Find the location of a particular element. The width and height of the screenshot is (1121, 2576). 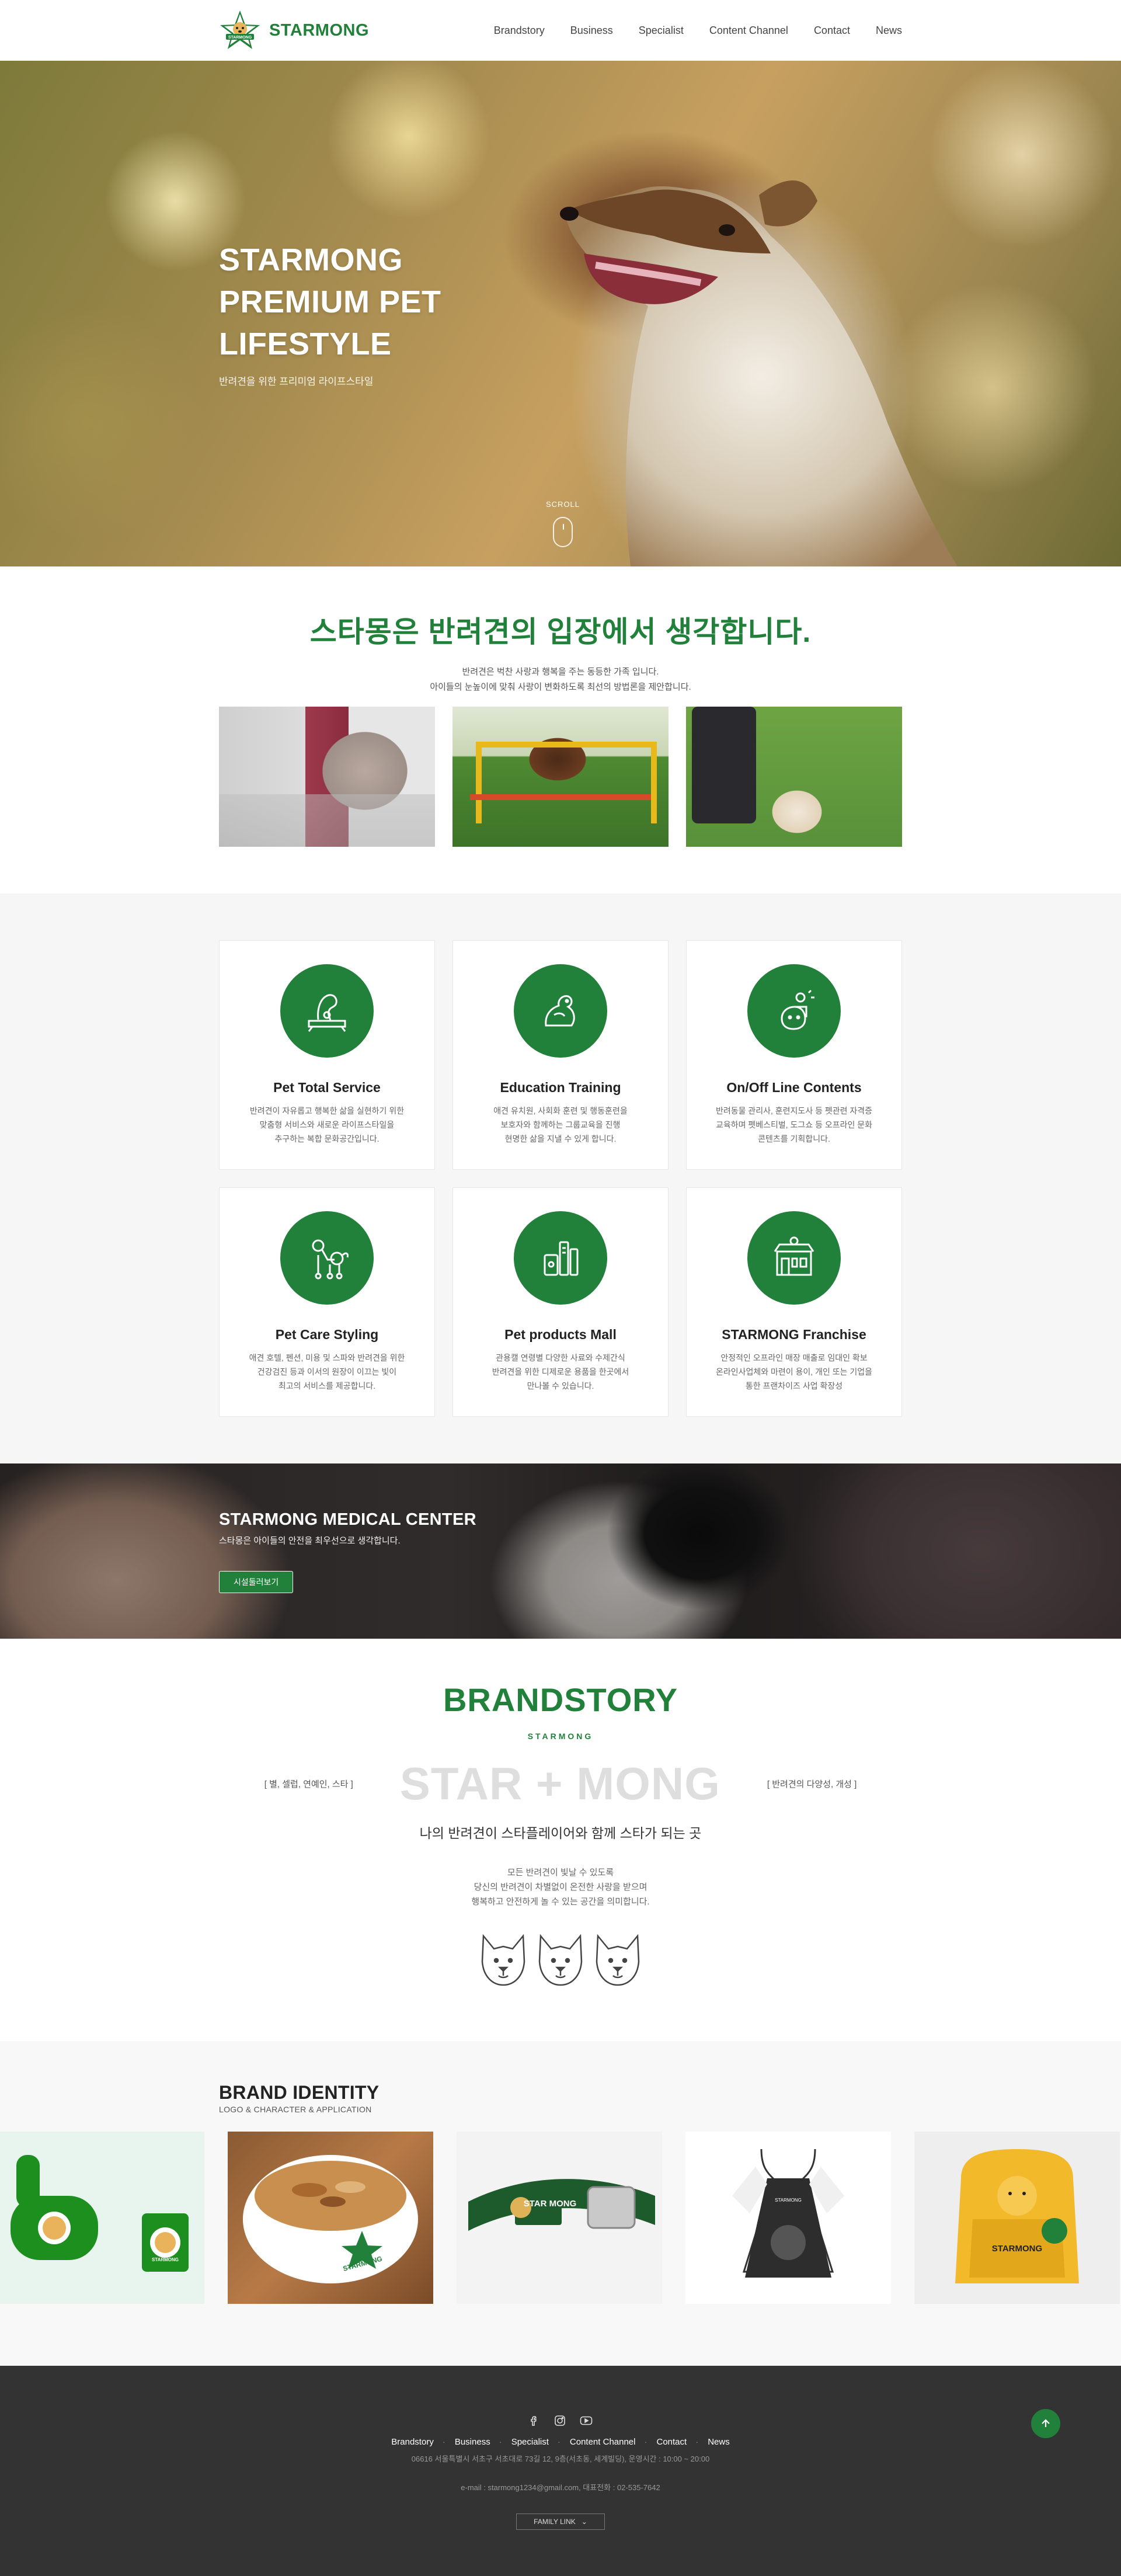

star-mong-text: STAR + MONG is located at coordinates (559, 1784).